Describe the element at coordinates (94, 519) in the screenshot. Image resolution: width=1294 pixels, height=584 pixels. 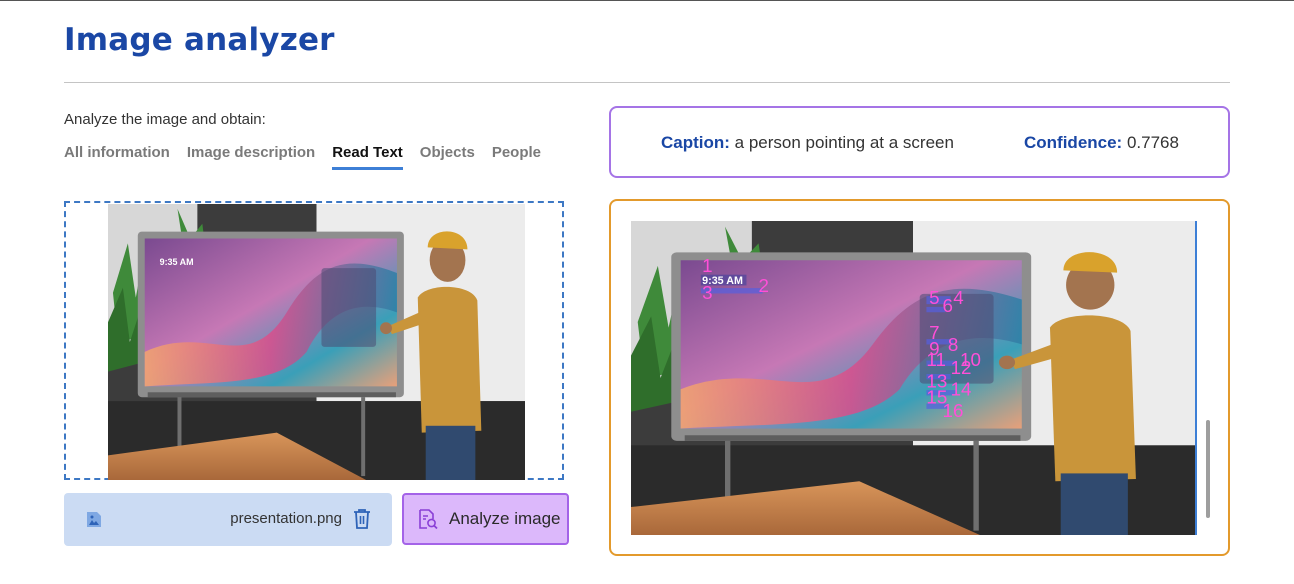
I see `image-file-icon` at that location.